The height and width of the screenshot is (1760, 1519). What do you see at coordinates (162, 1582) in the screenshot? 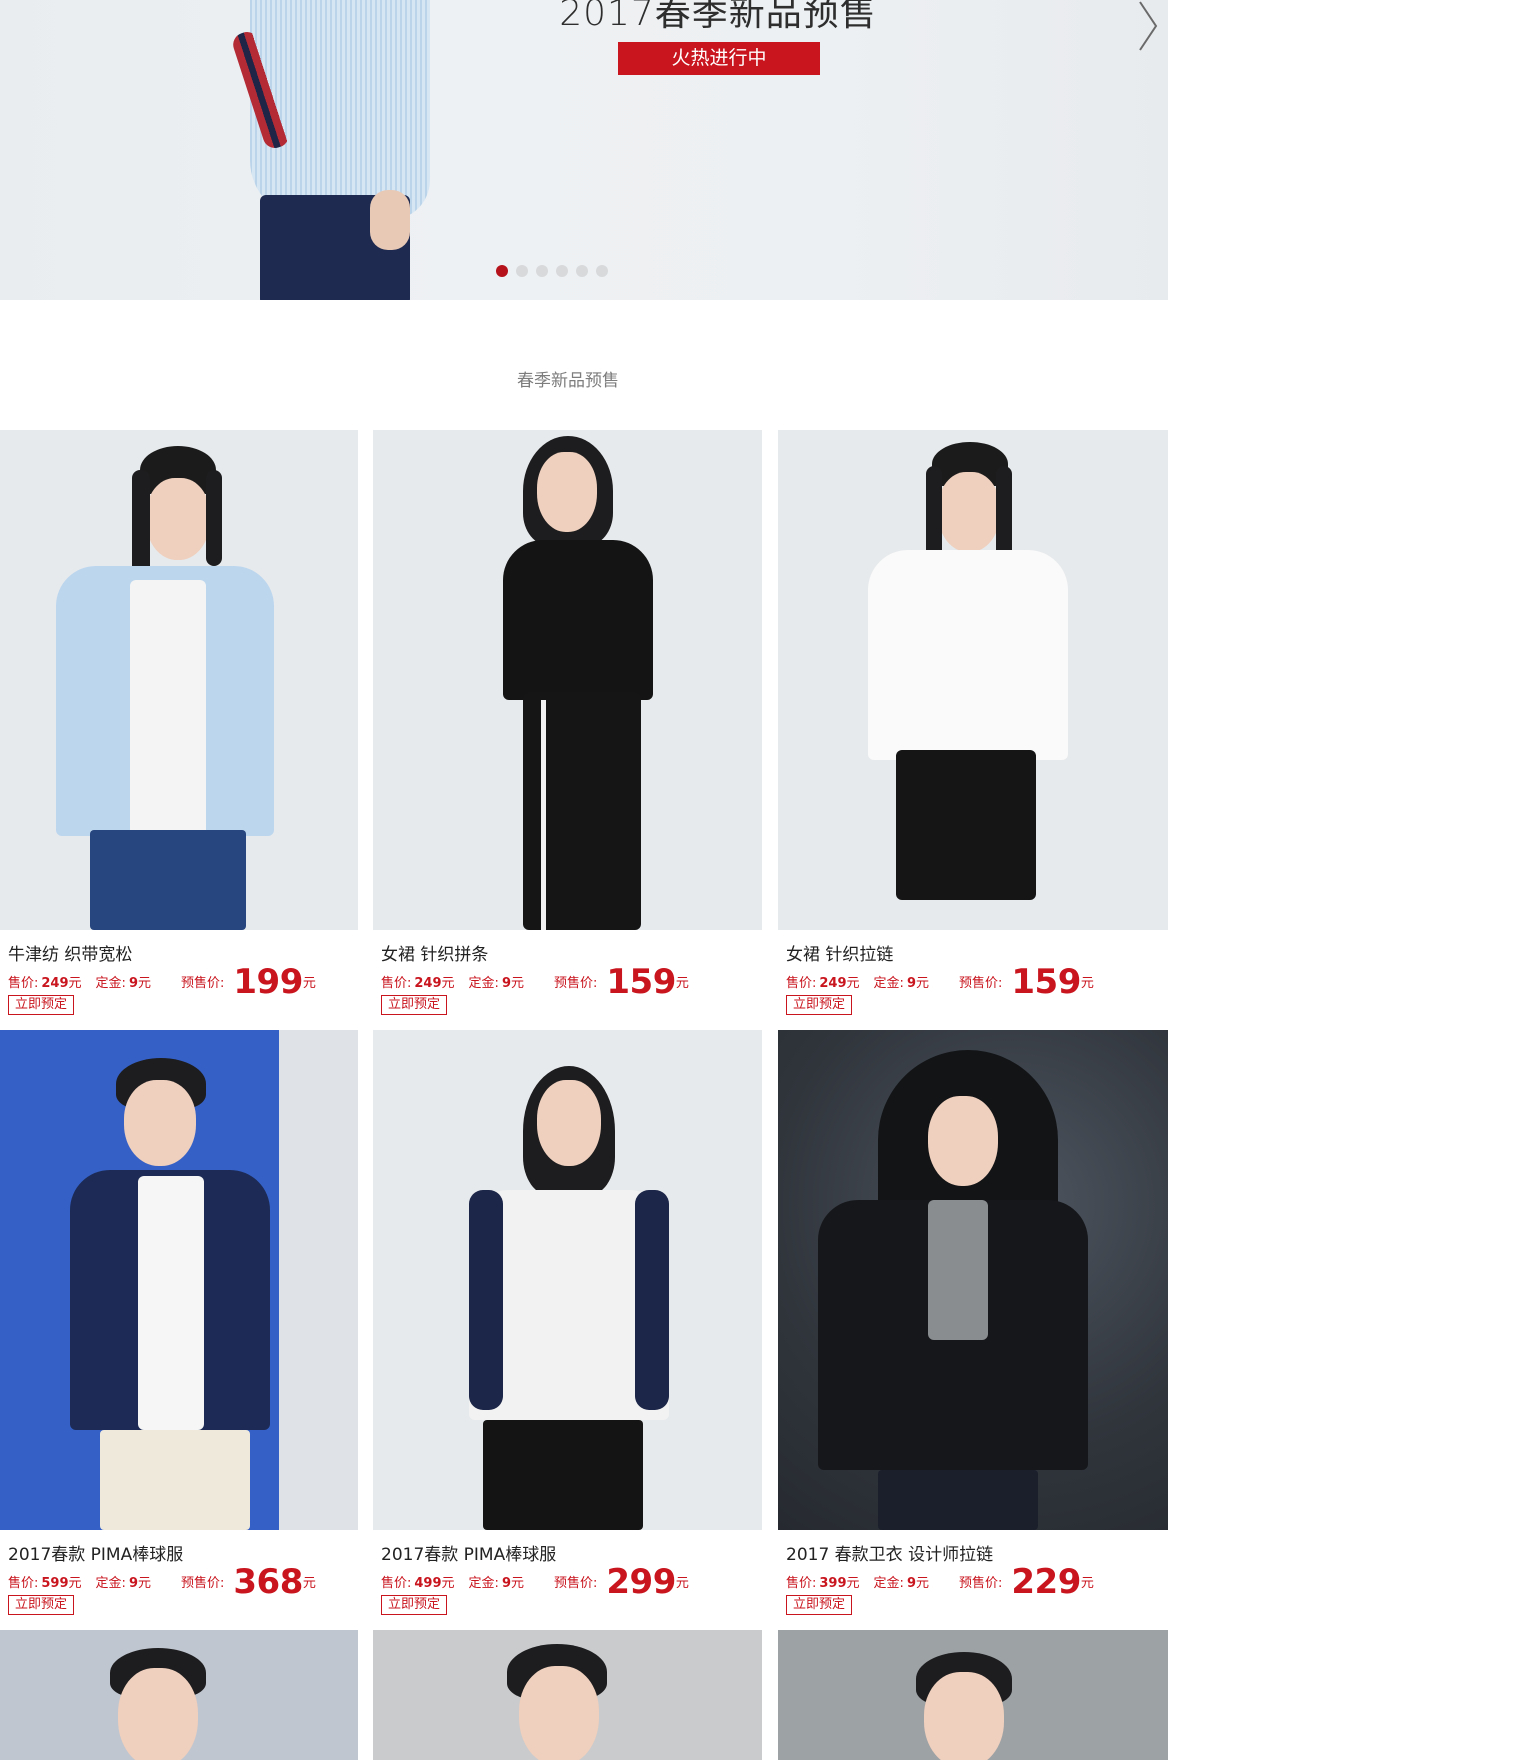
I see `price-line: 售价: 599元 定金: 9元 预售价: 368元` at bounding box center [162, 1582].